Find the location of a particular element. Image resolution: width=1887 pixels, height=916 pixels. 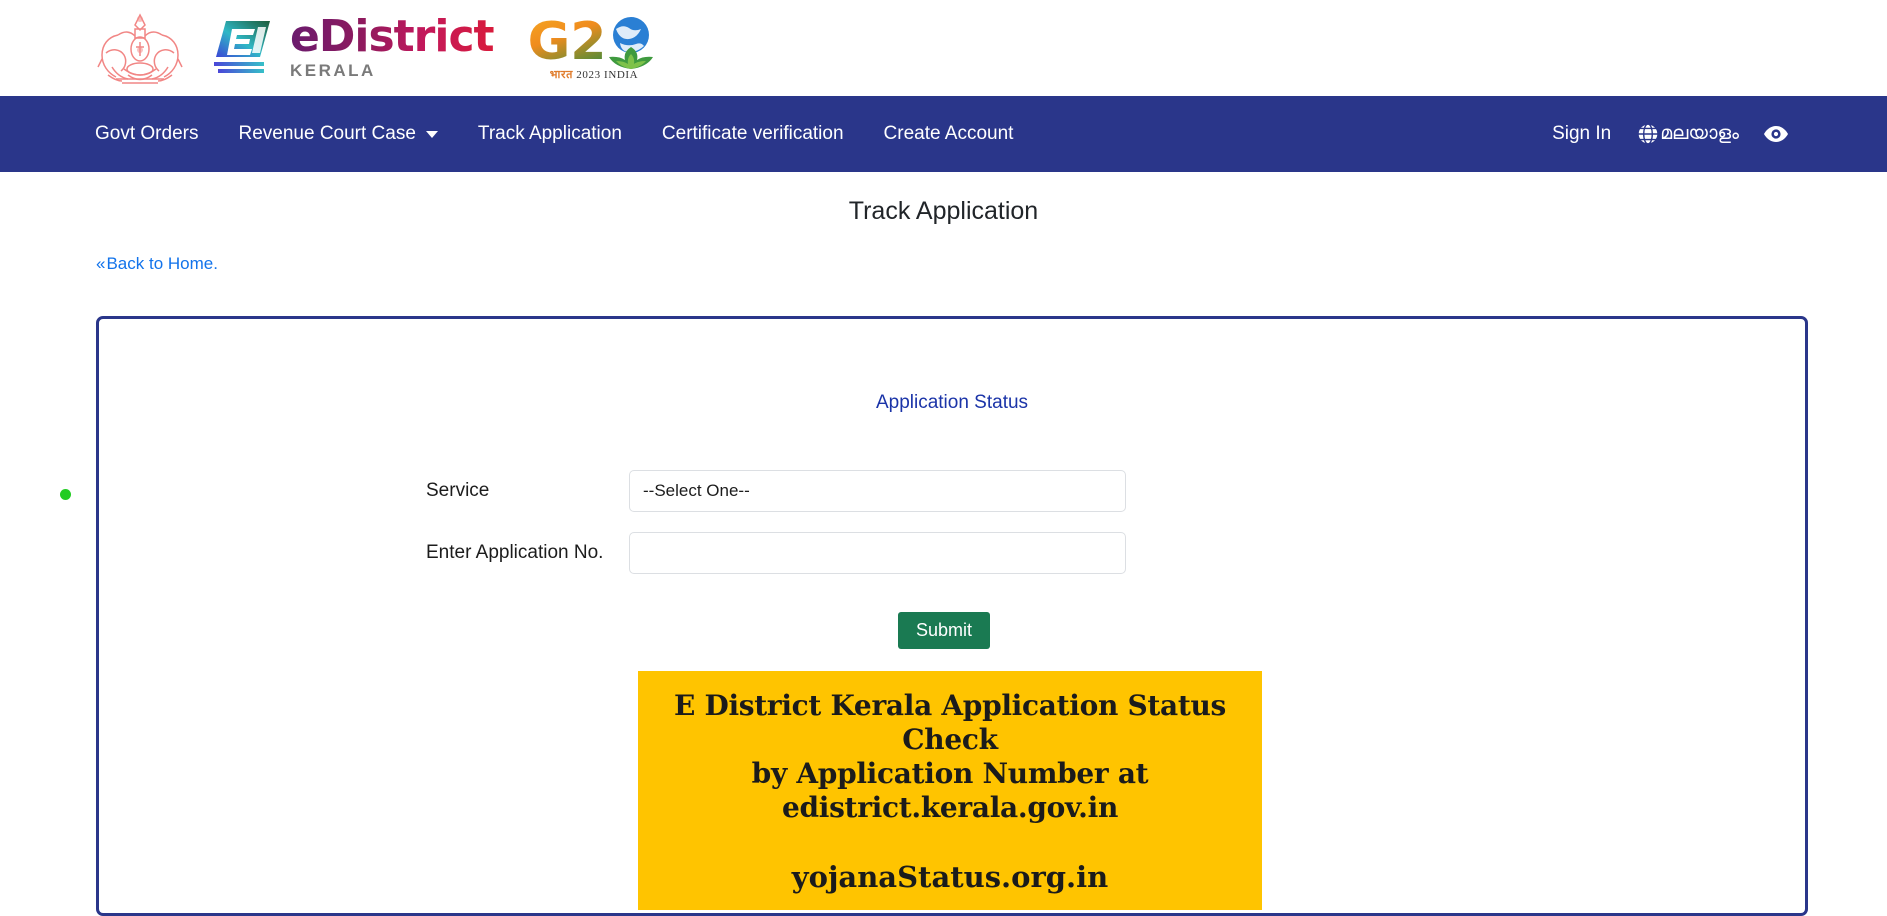

nav-item-revenue-court-case: Revenue Court Case is located at coordinates (337, 134).